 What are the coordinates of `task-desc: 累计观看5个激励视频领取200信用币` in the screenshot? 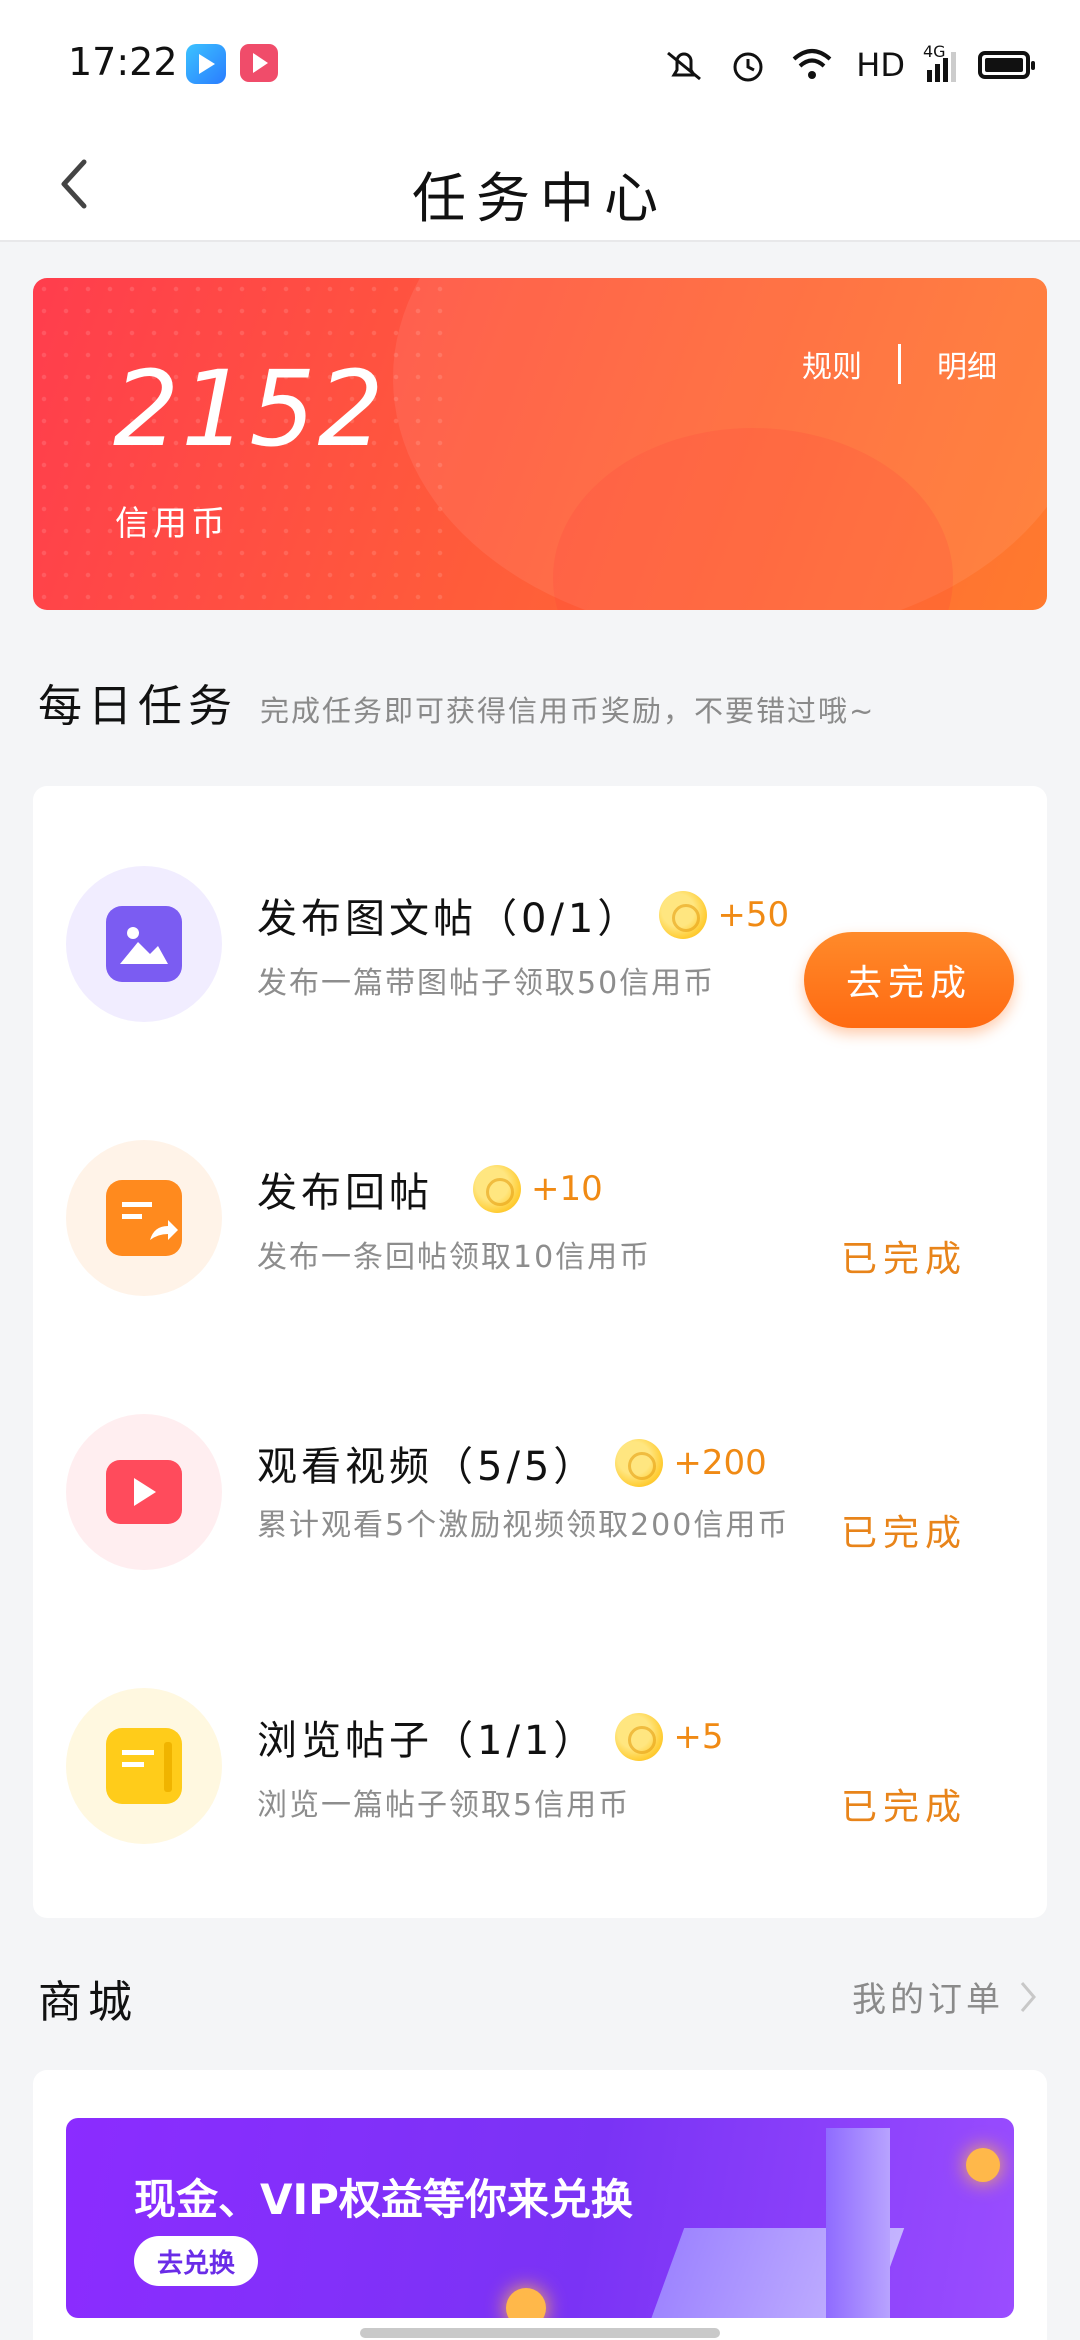 It's located at (523, 1525).